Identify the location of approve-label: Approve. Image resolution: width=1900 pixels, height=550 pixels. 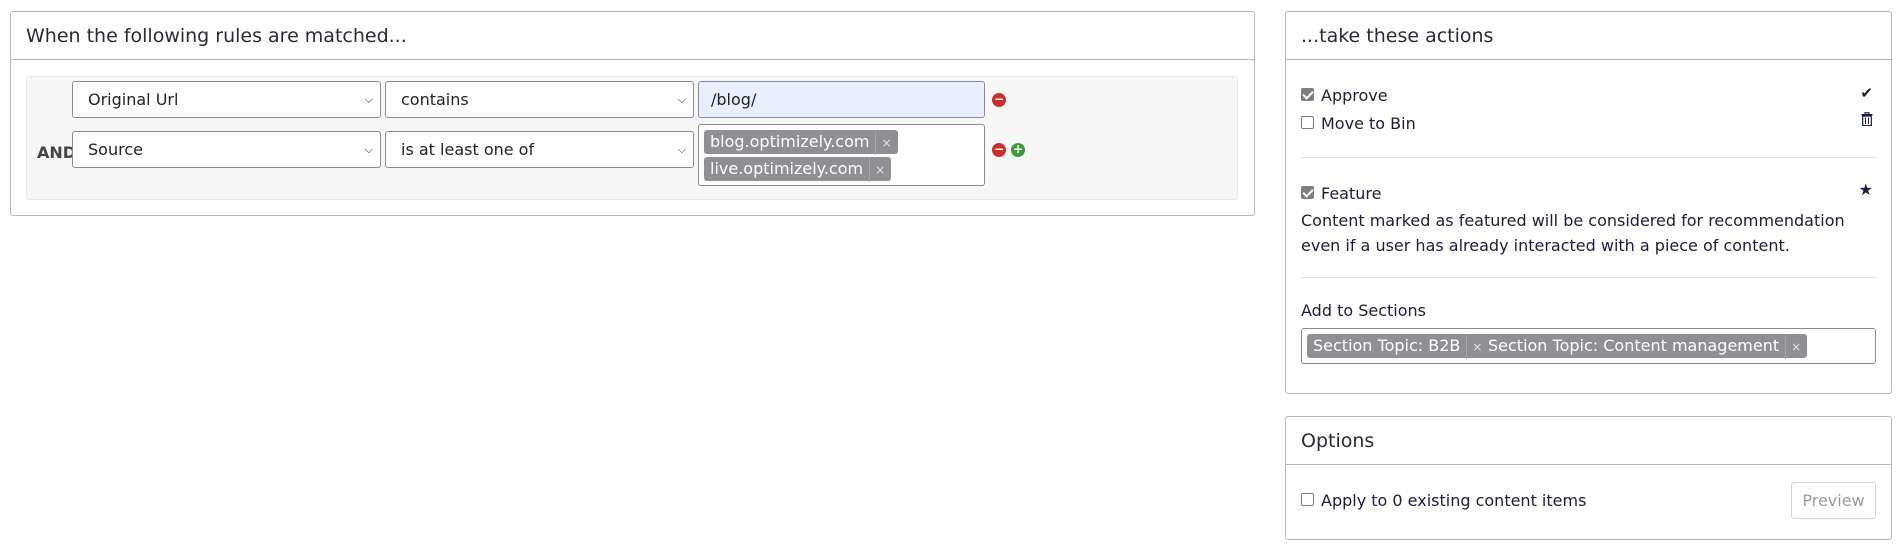
(1354, 95).